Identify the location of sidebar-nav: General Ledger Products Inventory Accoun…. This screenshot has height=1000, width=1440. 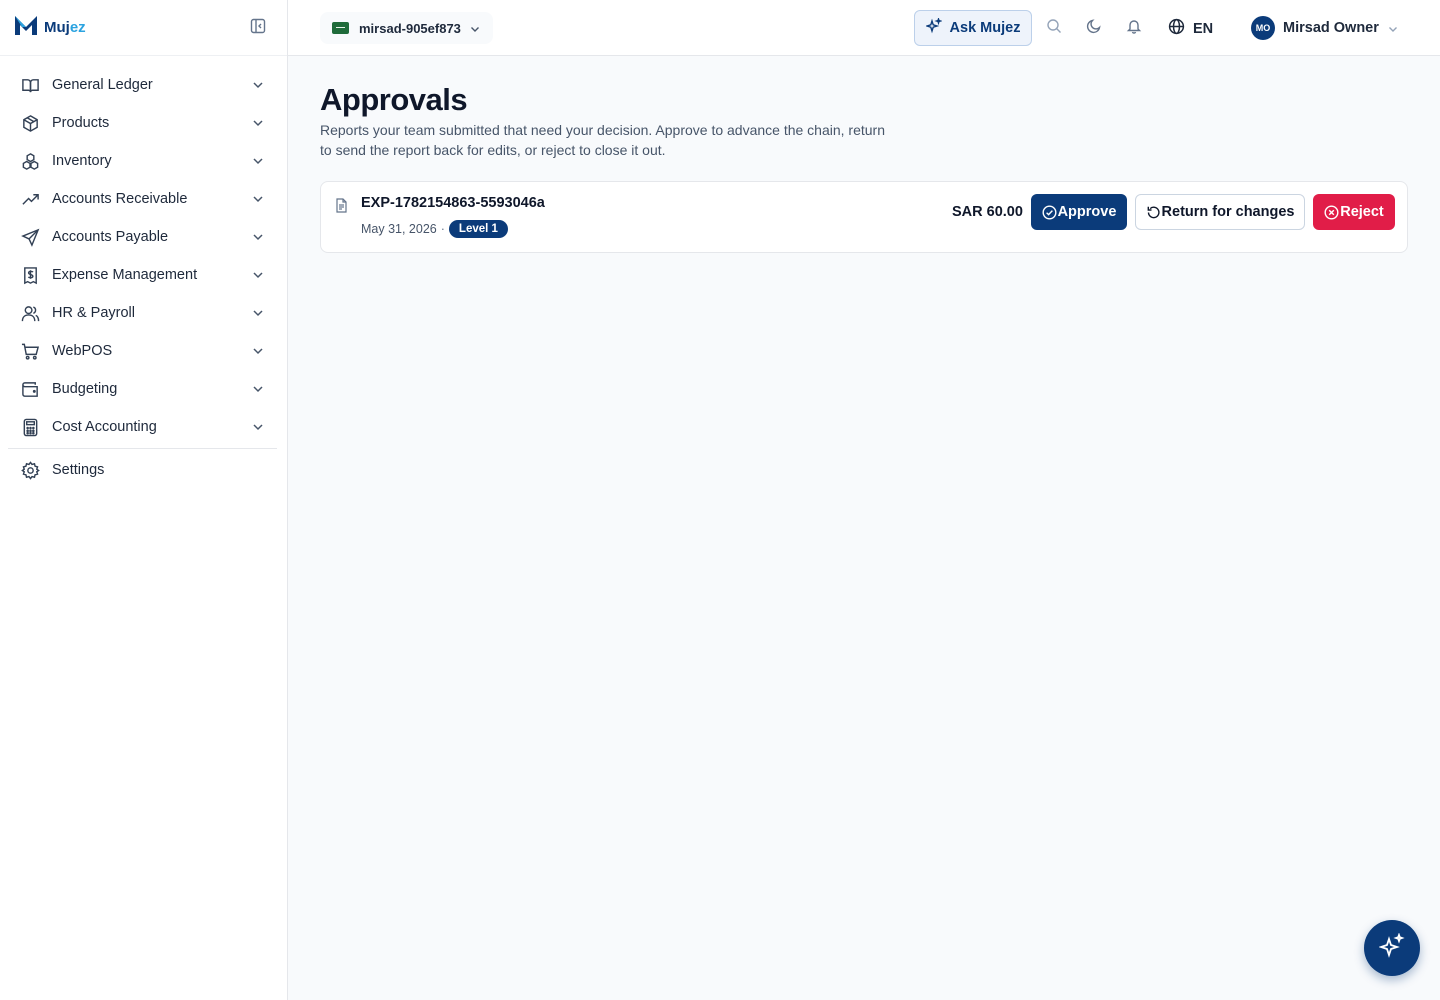
(143, 272).